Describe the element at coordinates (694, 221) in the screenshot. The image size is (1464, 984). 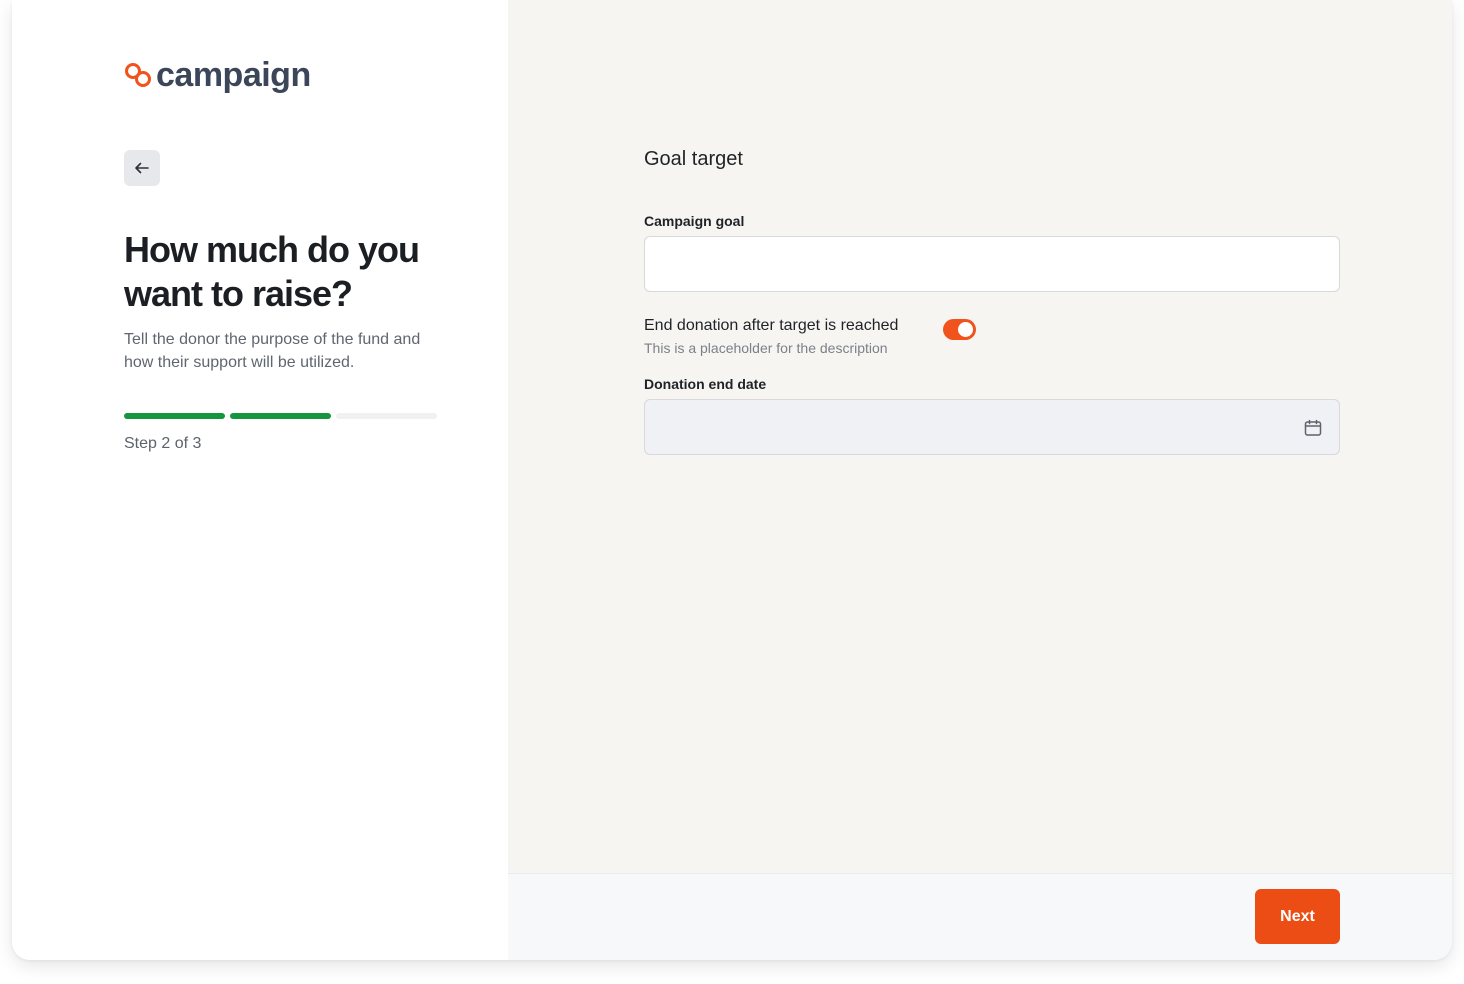
I see `campaign-goal-label: Campaign goal` at that location.